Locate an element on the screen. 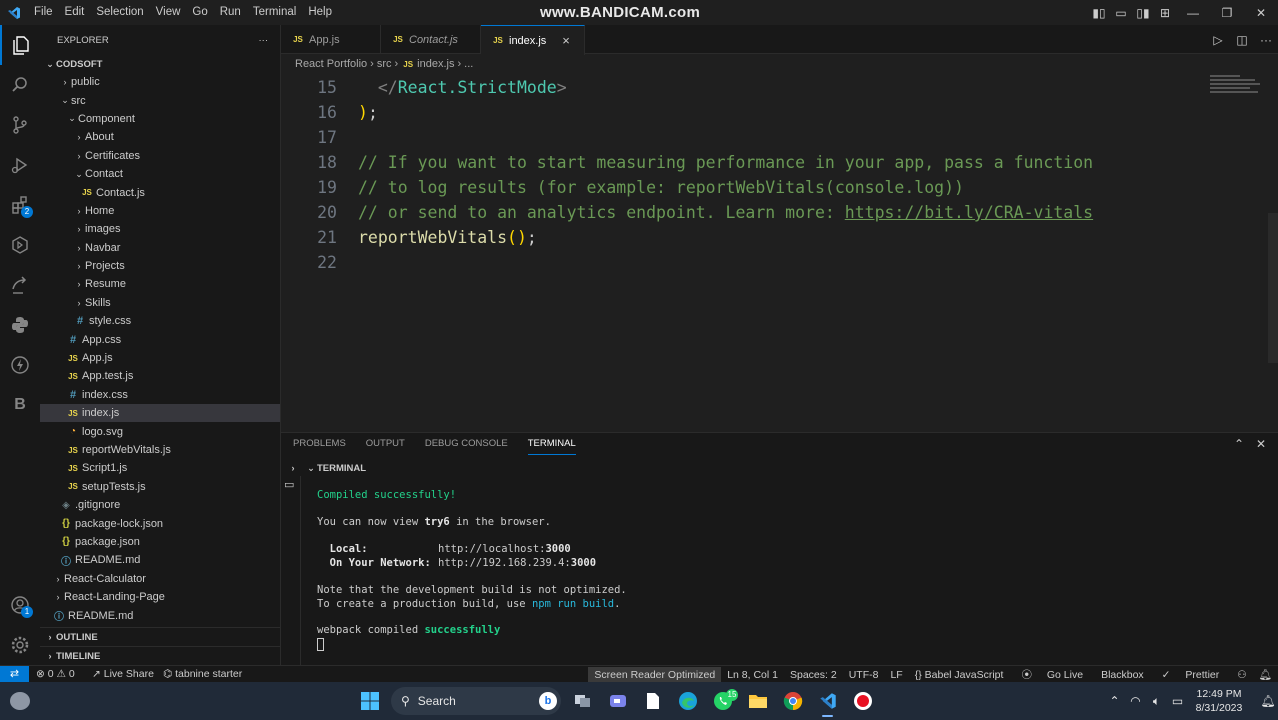 This screenshot has height=720, width=1278. close-panel-icon: ✕ is located at coordinates (1261, 444).